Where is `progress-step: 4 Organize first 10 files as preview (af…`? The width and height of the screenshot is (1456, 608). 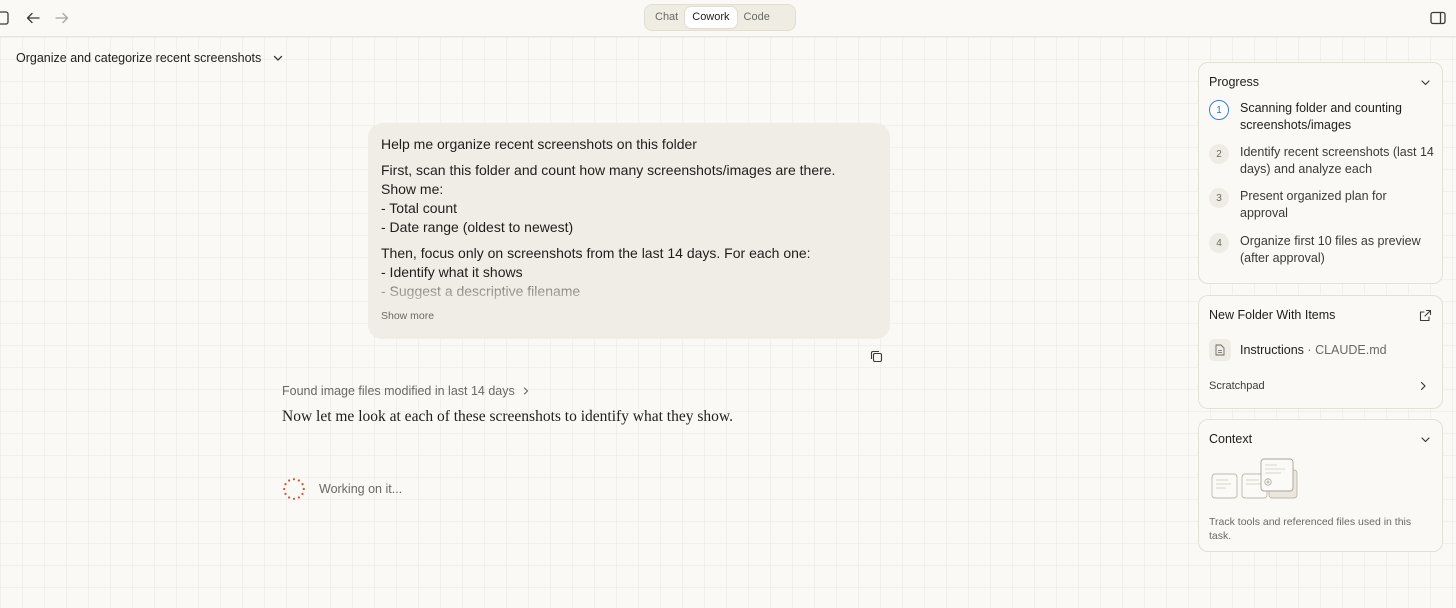
progress-step: 4 Organize first 10 files as preview (af… is located at coordinates (1321, 250).